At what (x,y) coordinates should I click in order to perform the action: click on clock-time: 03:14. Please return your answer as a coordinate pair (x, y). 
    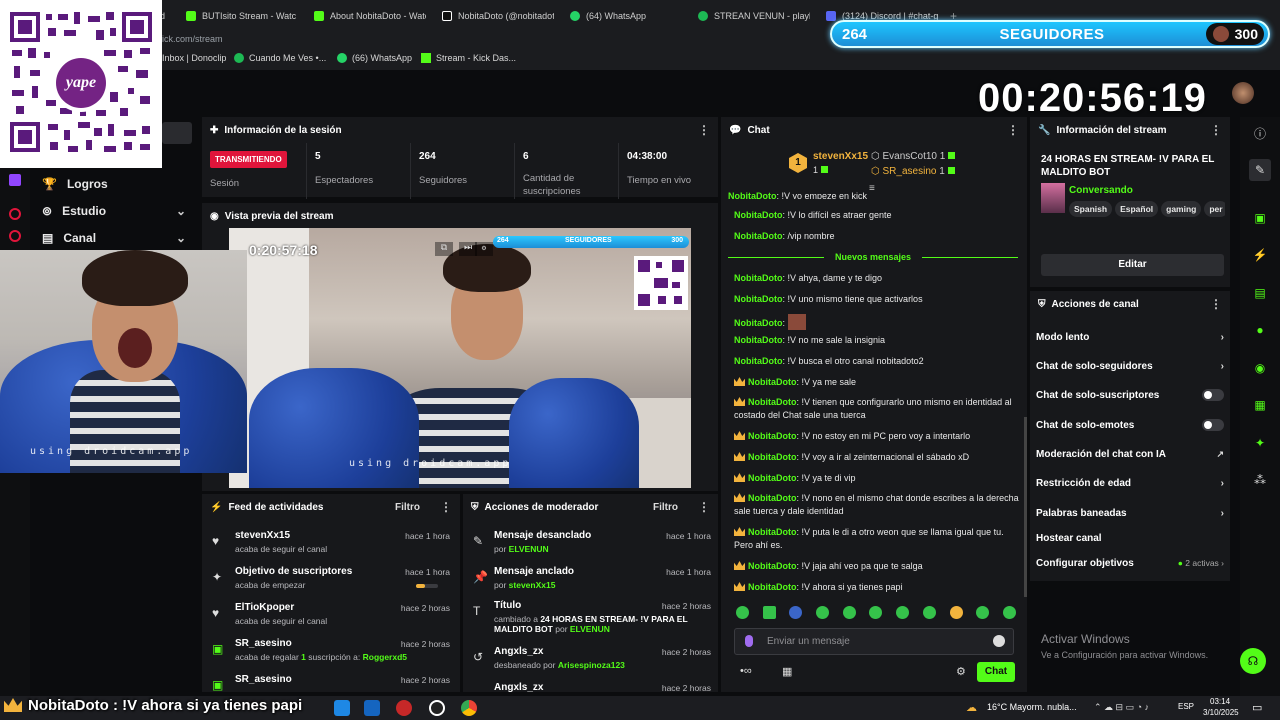
    Looking at the image, I should click on (1220, 701).